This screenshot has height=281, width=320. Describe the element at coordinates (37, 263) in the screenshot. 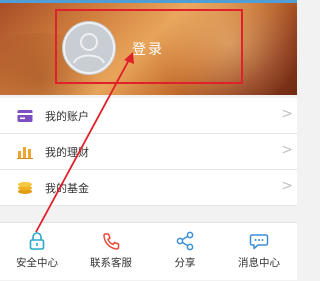

I see `tab-label: 安全中心` at that location.